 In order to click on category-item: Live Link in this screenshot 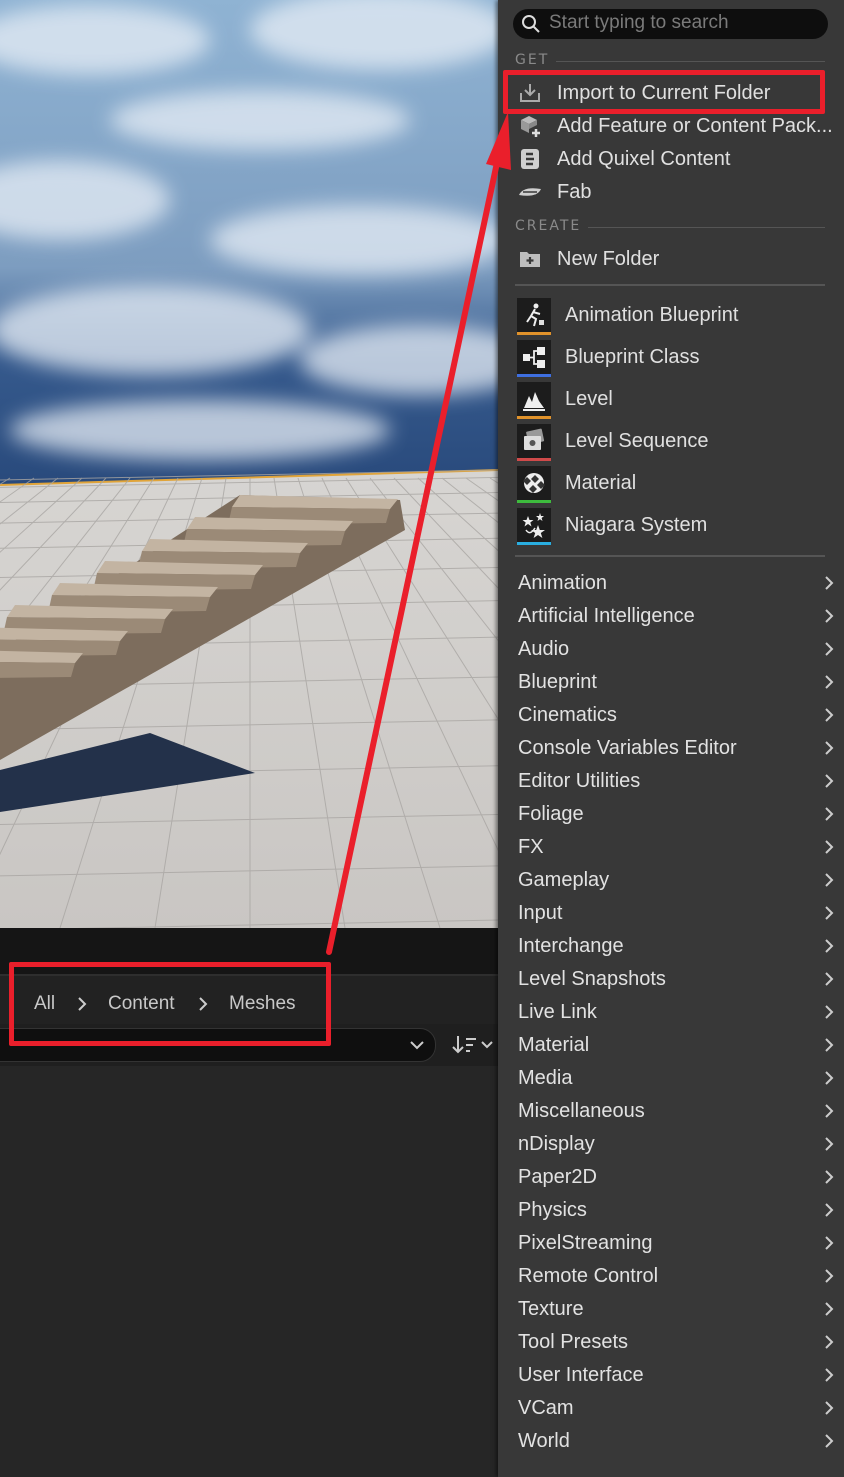, I will do `click(672, 1011)`.